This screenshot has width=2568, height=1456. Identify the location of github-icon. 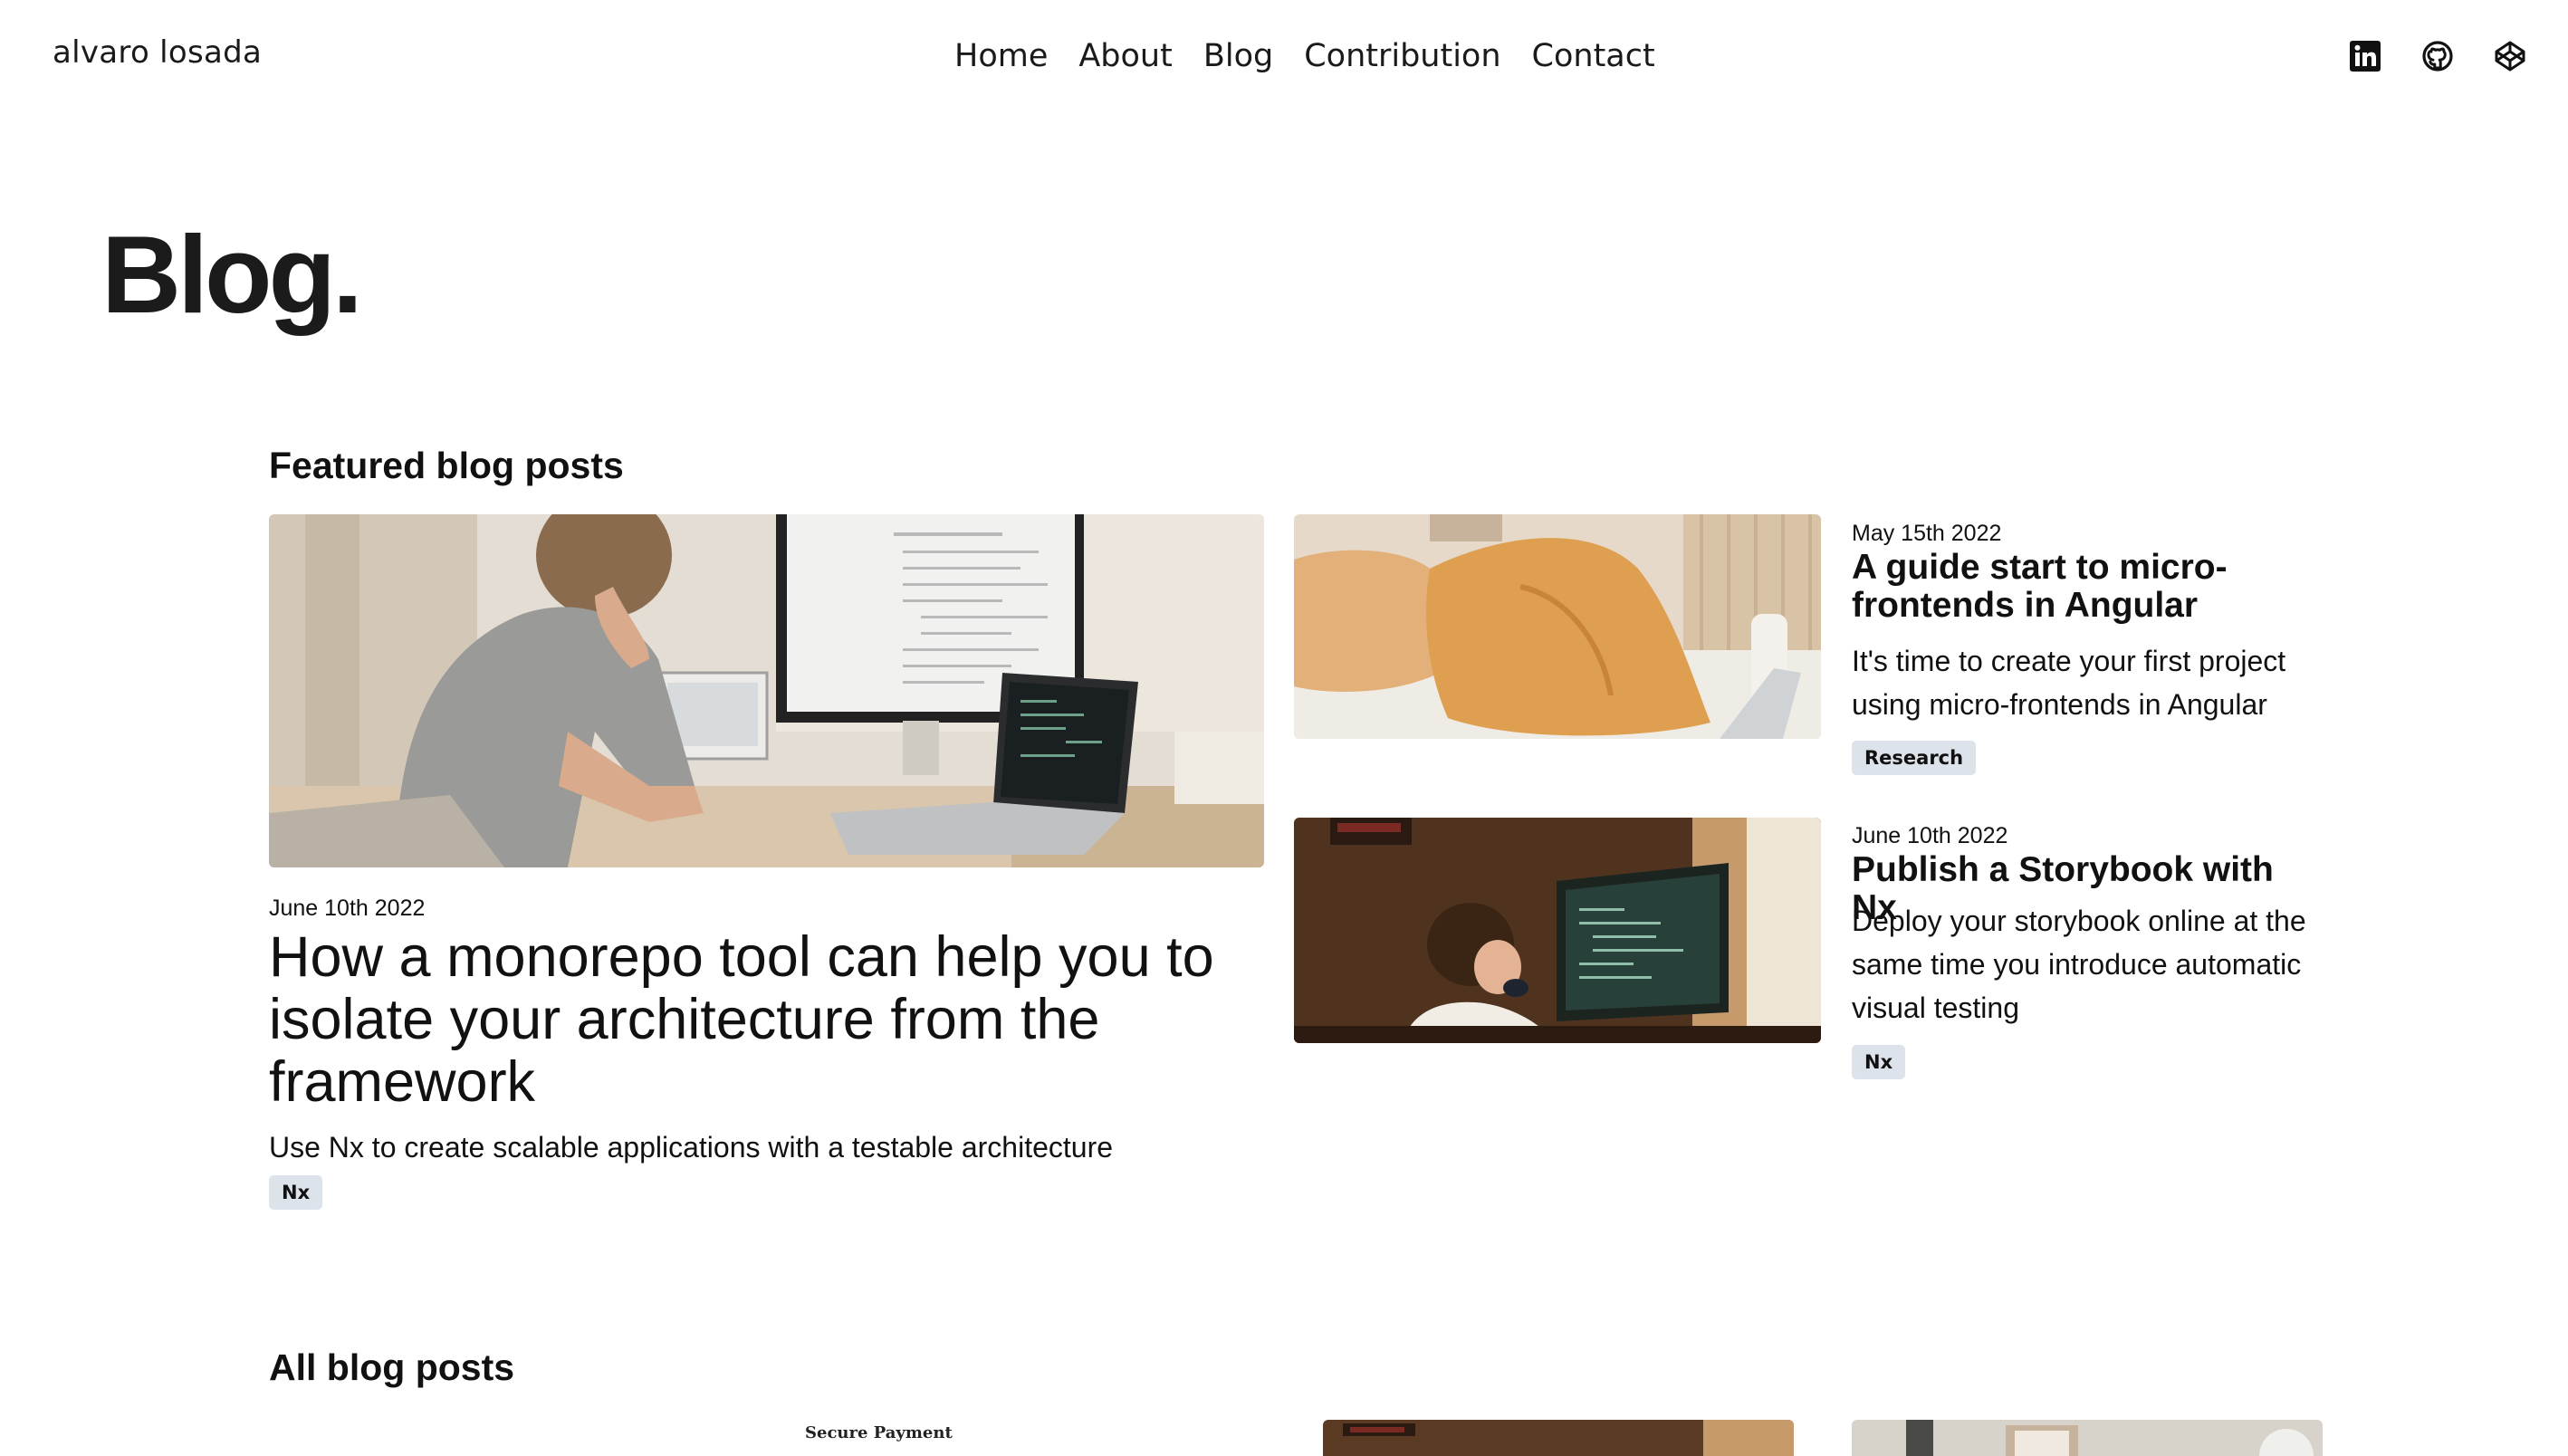
(2437, 56).